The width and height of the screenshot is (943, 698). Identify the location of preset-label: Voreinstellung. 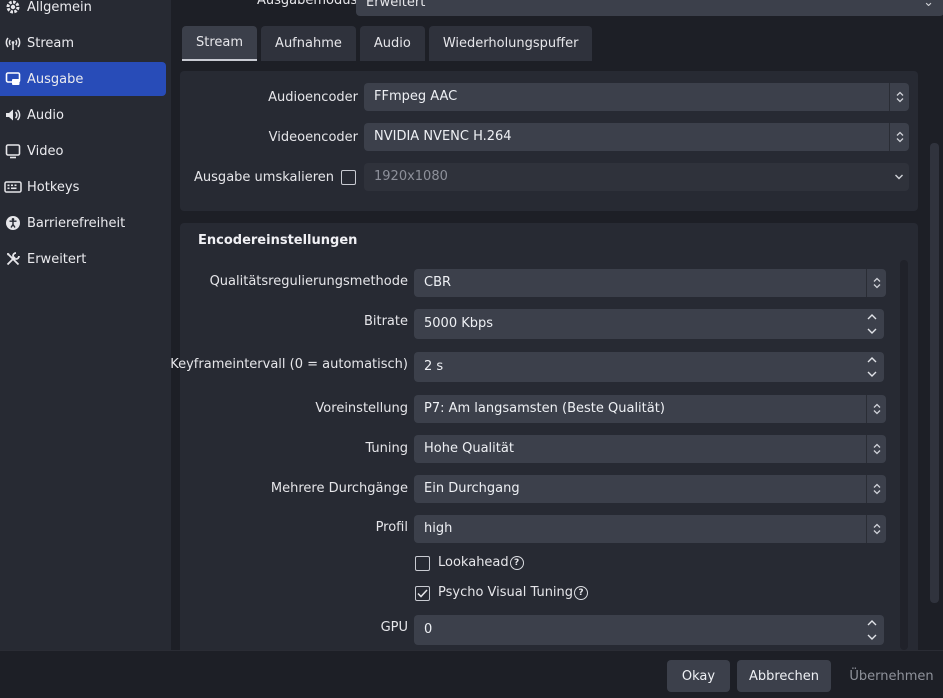
(361, 408).